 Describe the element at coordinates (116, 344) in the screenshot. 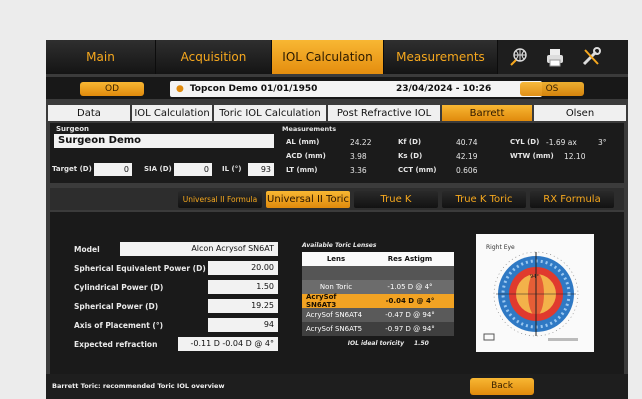

I see `expected-refraction-label: Expected refraction` at that location.